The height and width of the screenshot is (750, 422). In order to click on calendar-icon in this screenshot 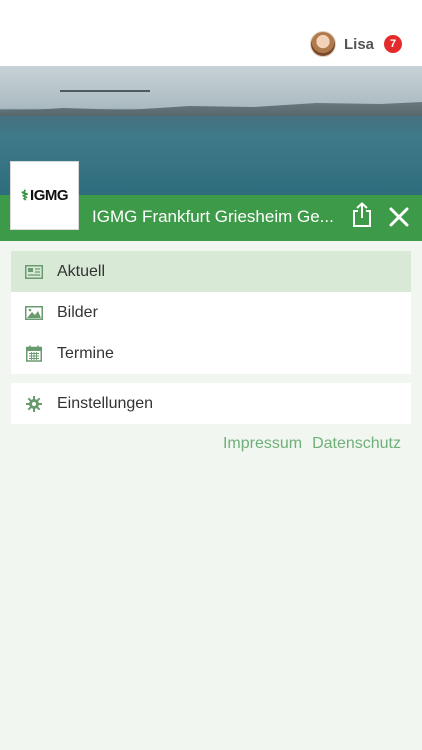, I will do `click(34, 354)`.